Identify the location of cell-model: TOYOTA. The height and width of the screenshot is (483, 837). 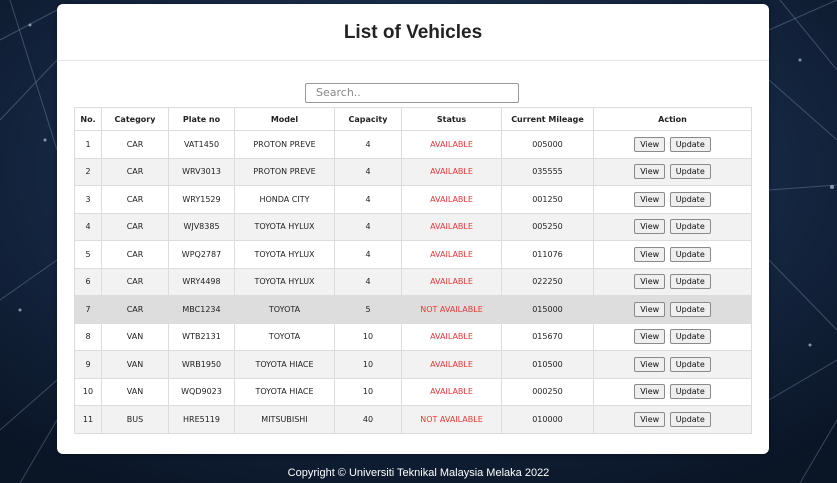
(284, 336).